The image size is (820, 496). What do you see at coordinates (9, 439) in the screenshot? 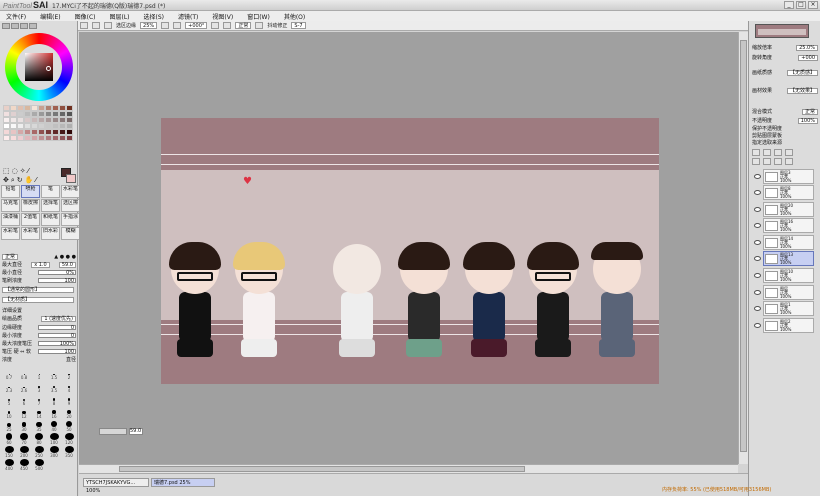
I see `brush-size-preset: 60` at bounding box center [9, 439].